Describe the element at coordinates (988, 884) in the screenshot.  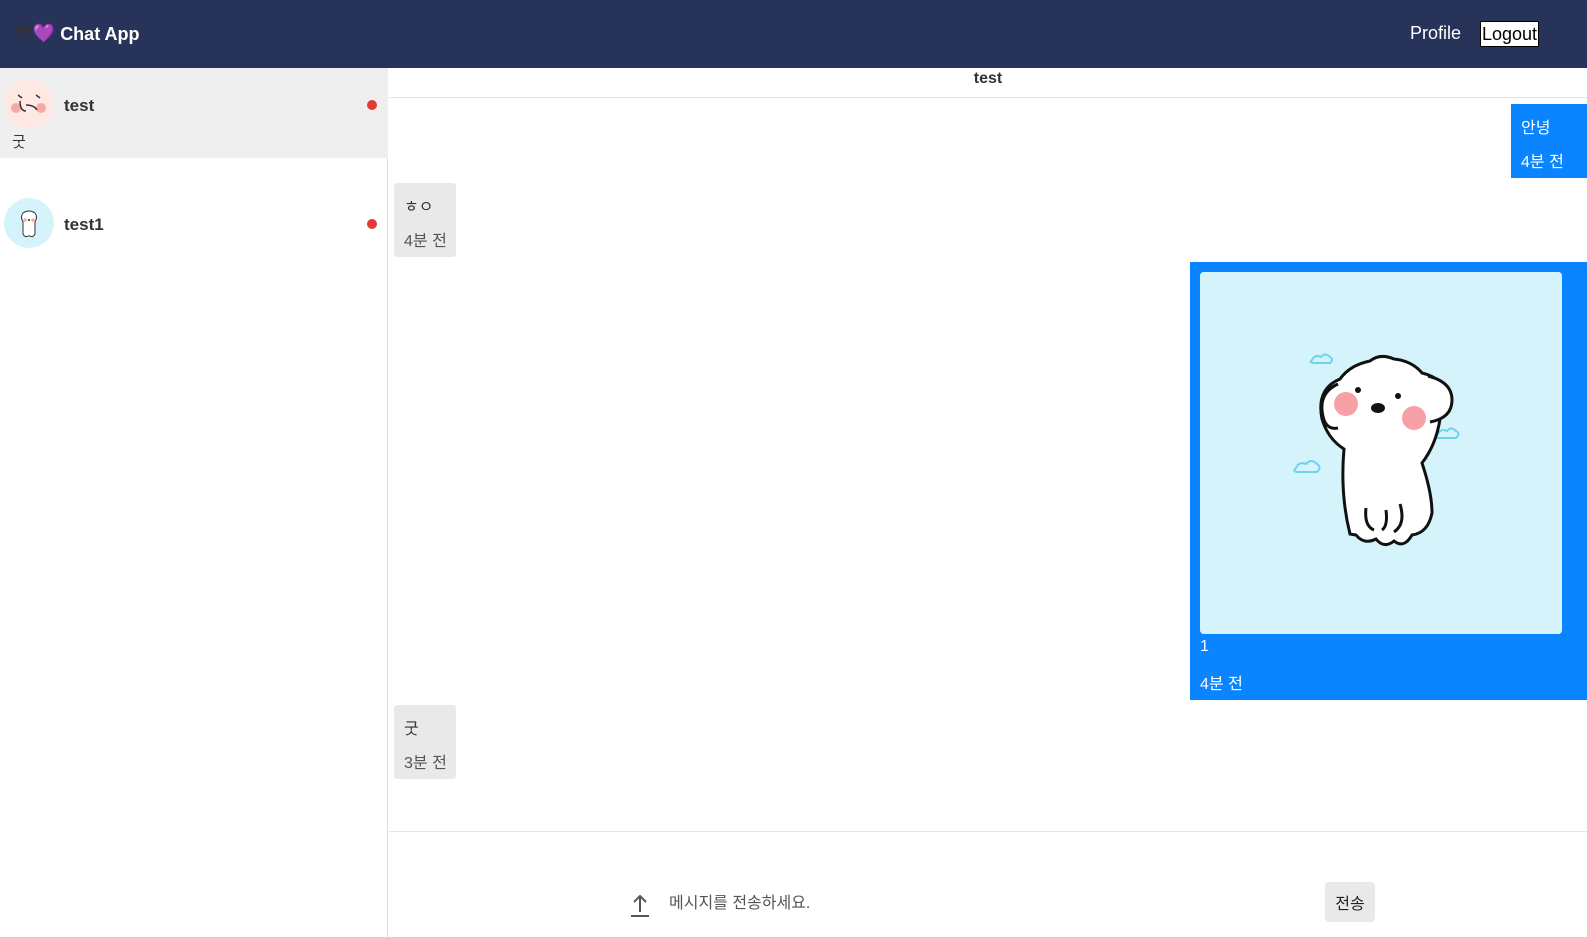
I see `message-composer: 전송` at that location.